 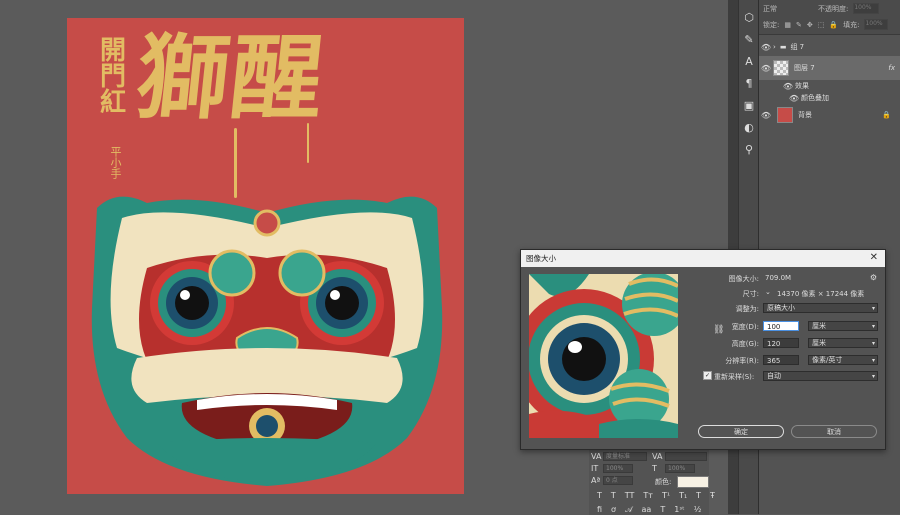 I want to click on lock-transparent-icon: ▦, so click(x=787, y=25).